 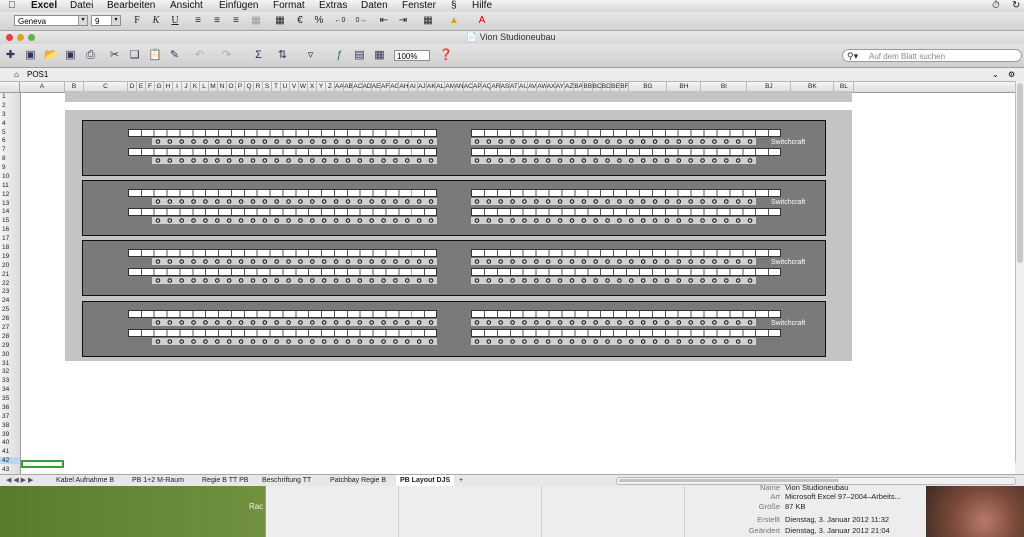 I want to click on tab-pb-layout-djs: PB Layout DJS, so click(x=425, y=480).